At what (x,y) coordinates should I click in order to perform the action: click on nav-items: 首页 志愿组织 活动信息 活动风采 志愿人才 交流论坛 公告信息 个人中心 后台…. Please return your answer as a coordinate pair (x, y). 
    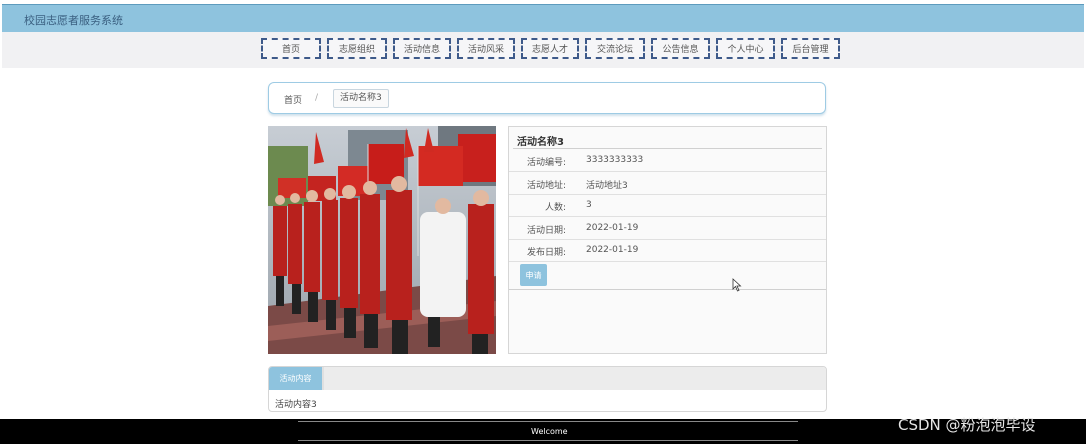
    Looking at the image, I should click on (550, 48).